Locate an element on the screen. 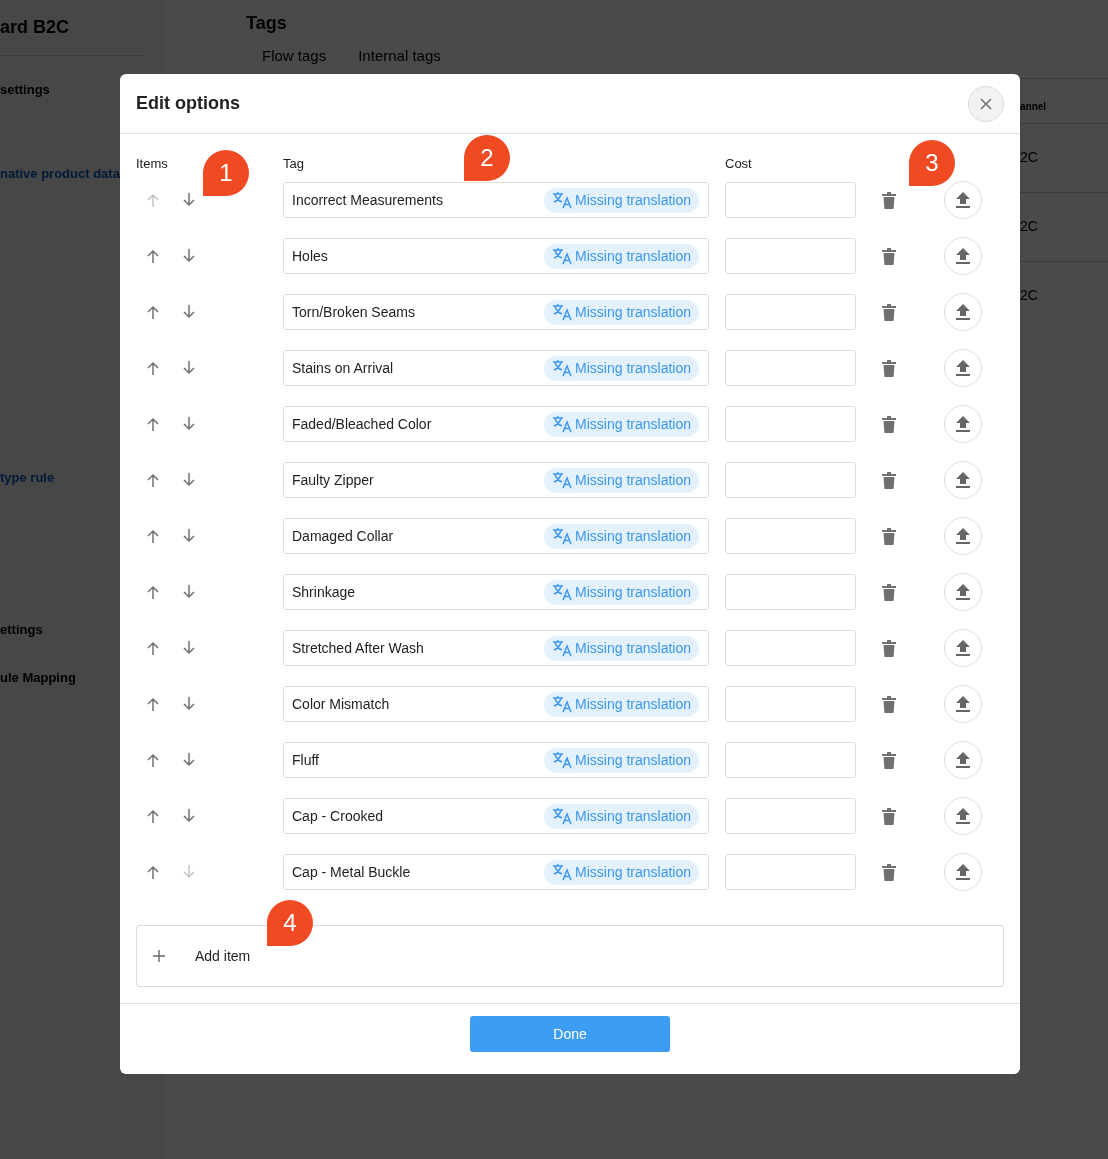 The height and width of the screenshot is (1159, 1108). tag-field: Shrinkage Missing translation is located at coordinates (496, 592).